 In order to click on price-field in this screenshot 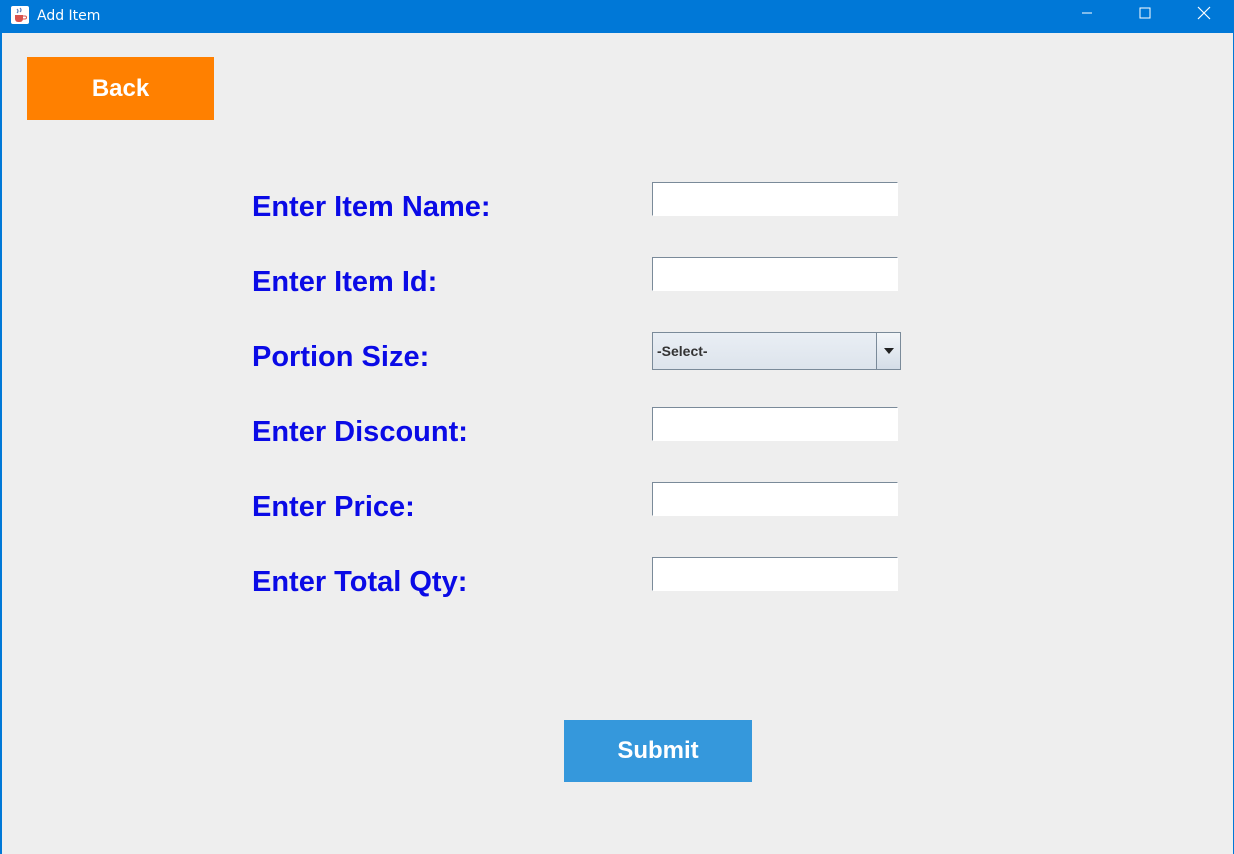, I will do `click(775, 499)`.